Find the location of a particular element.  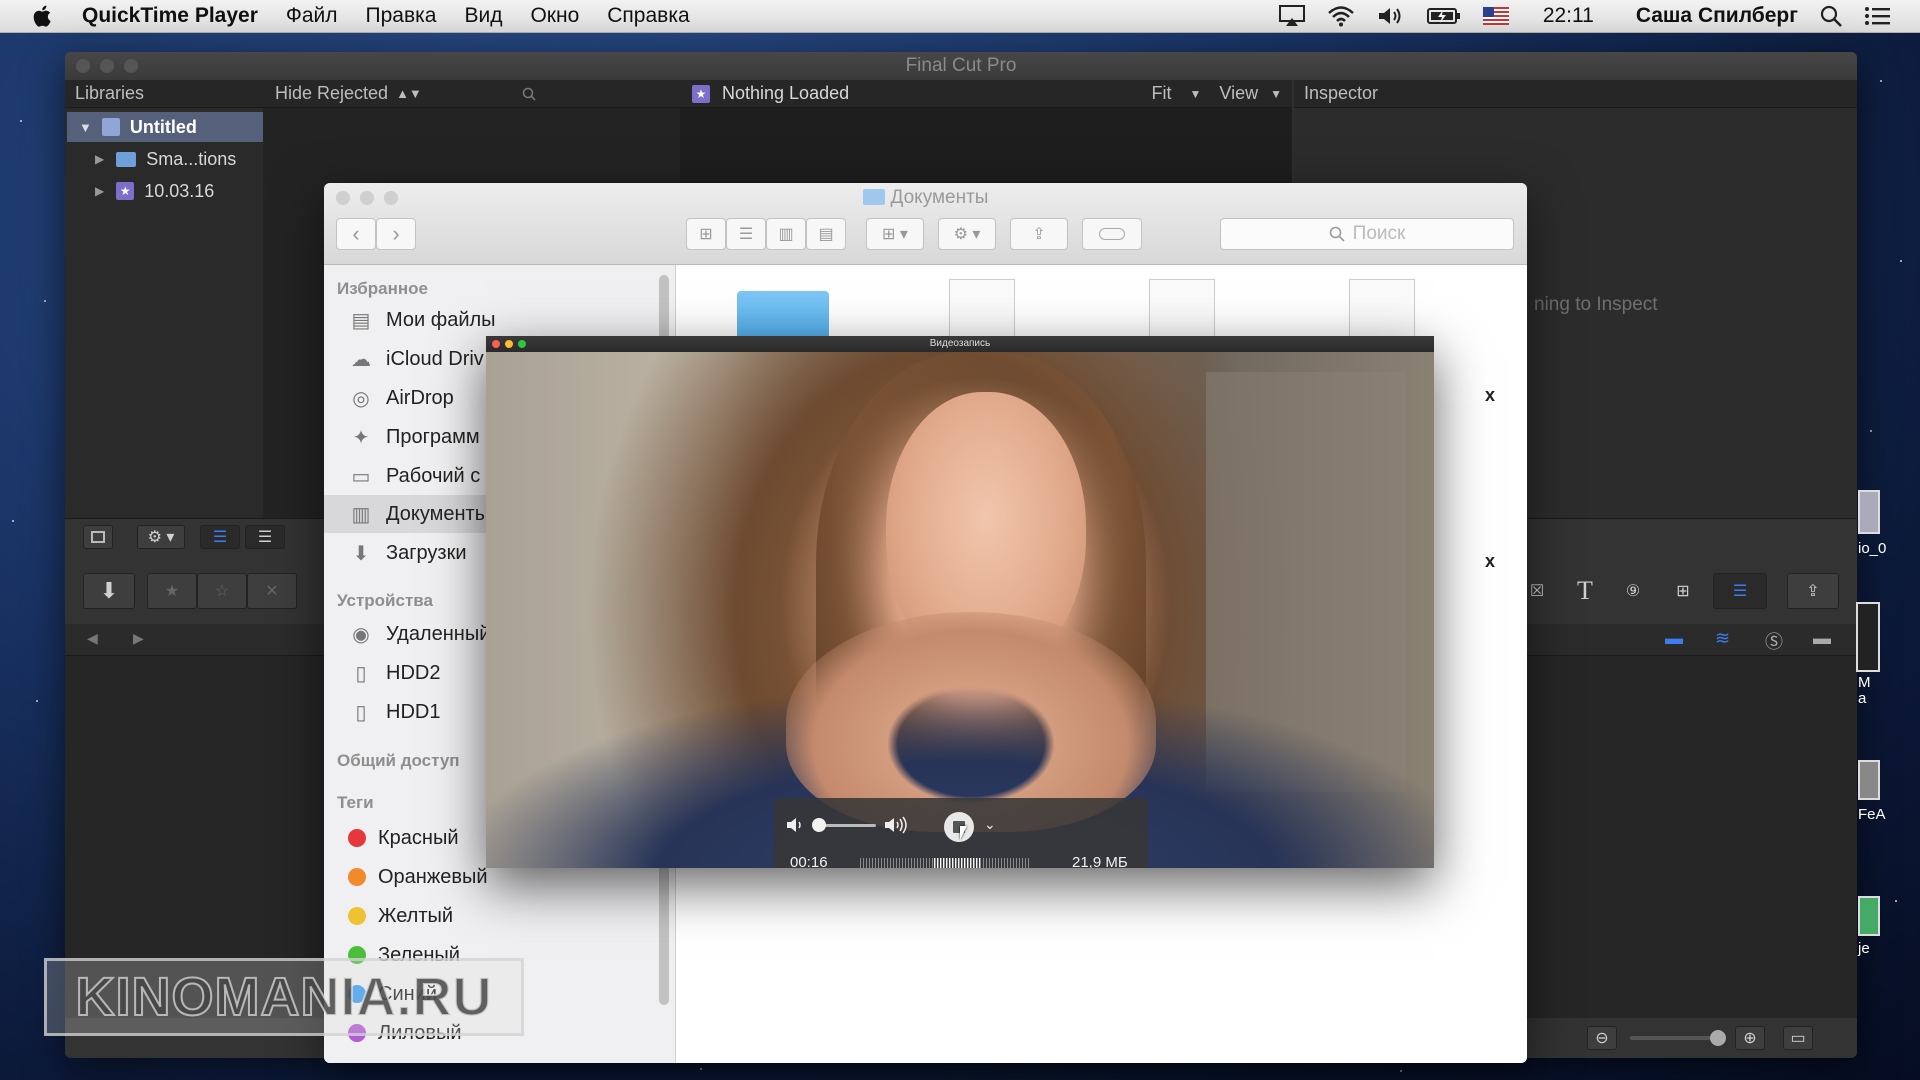

flag-us-icon is located at coordinates (1495, 16).